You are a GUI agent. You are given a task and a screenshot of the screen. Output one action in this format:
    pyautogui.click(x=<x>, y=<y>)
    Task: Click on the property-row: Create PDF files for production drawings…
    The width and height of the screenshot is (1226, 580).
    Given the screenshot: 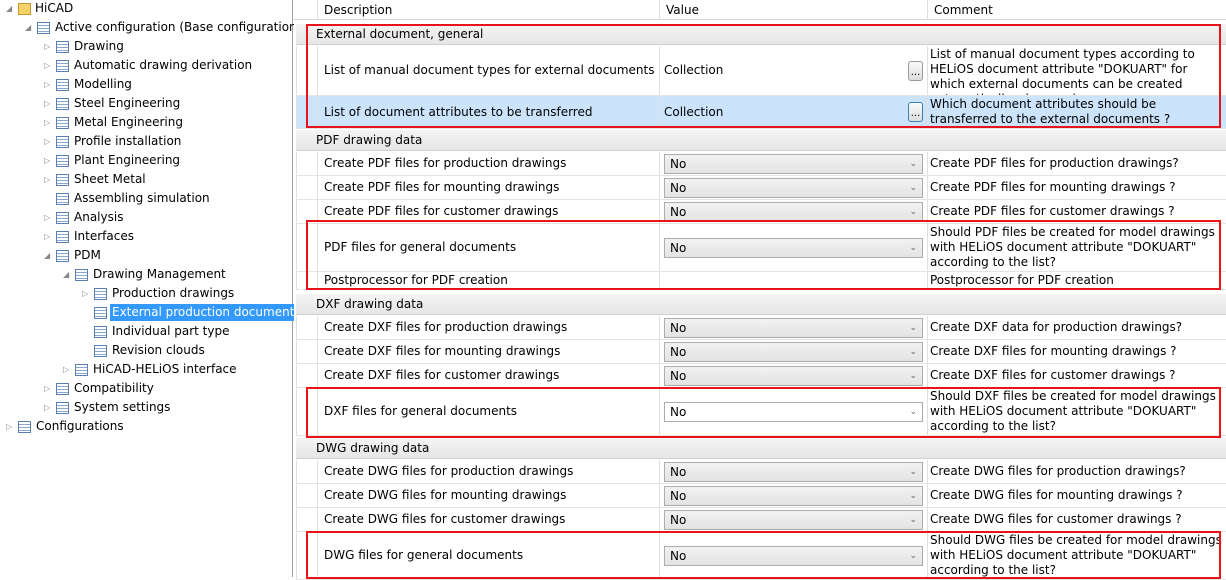 What is the action you would take?
    pyautogui.click(x=761, y=164)
    